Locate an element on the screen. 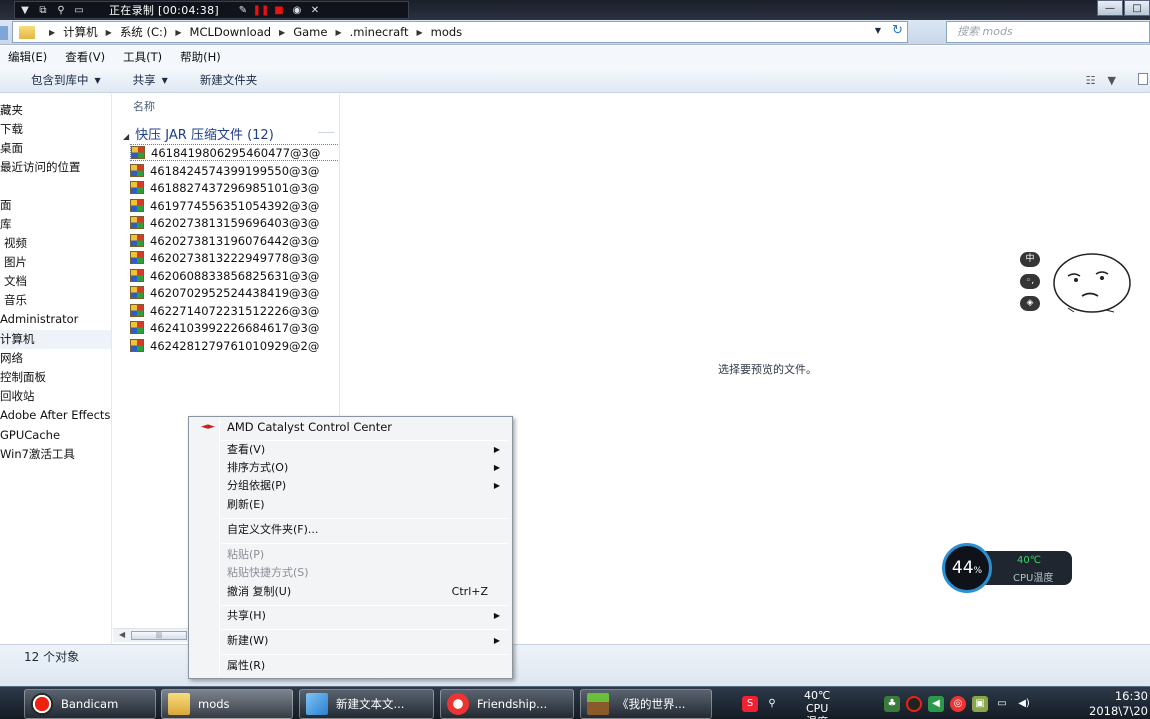 This screenshot has height=719, width=1150. tray-cpu-temp: 40℃ CPU温度 is located at coordinates (817, 704).